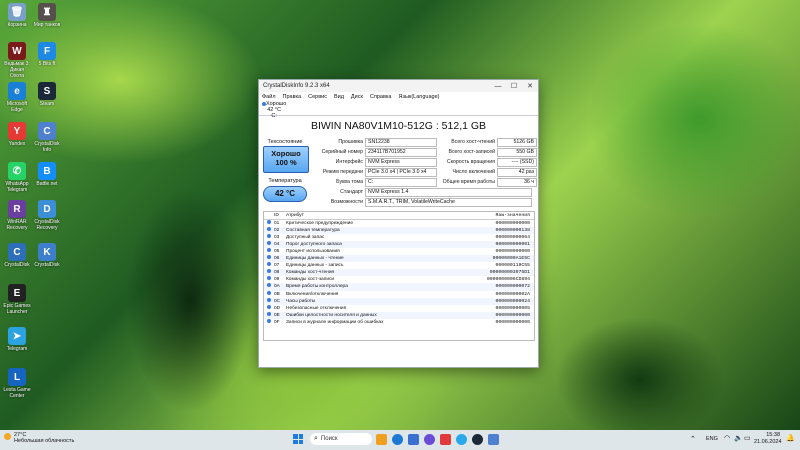 The height and width of the screenshot is (450, 800). Describe the element at coordinates (47, 174) in the screenshot. I see `desktop-icon: B Battle.net` at that location.